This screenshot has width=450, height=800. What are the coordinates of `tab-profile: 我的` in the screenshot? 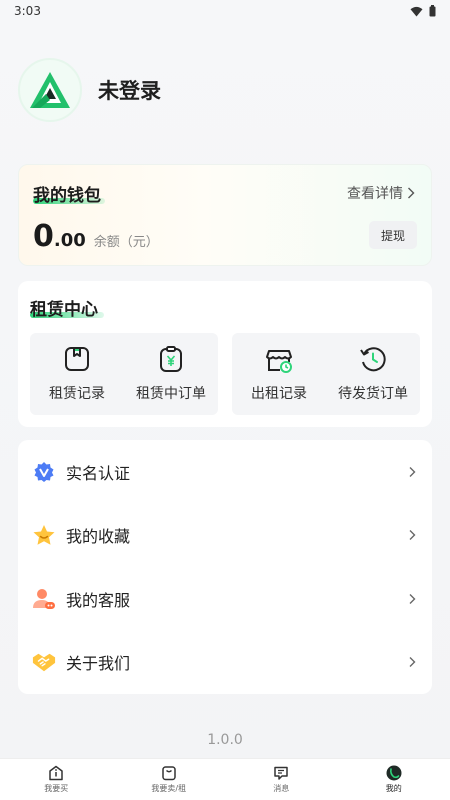 It's located at (394, 779).